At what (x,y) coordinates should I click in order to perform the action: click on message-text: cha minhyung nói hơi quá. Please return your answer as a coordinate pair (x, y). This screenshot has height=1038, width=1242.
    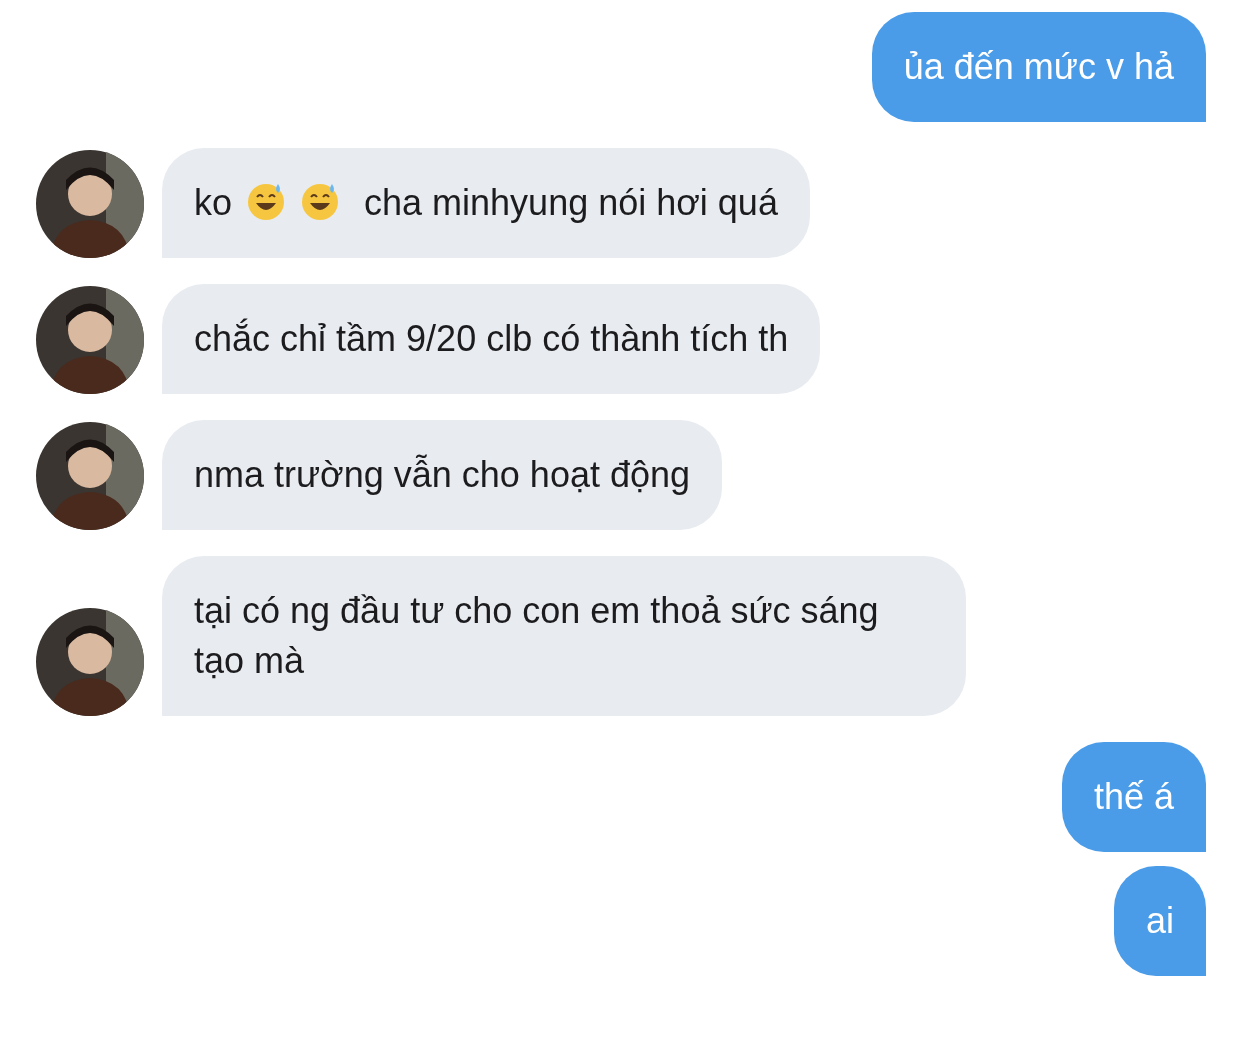
    Looking at the image, I should click on (571, 202).